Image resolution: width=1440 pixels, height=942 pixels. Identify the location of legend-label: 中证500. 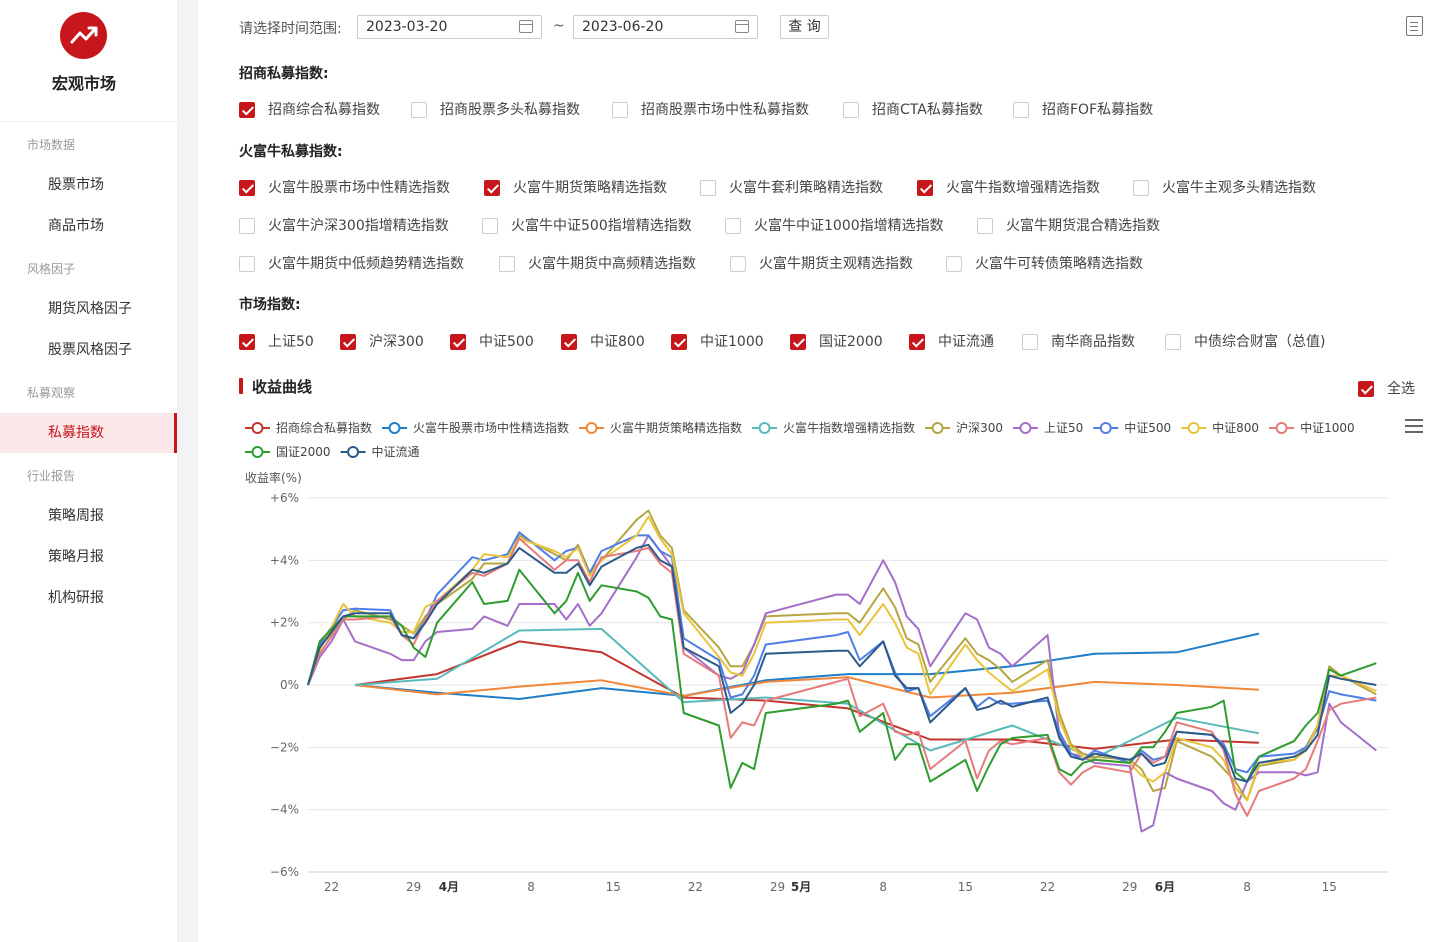
(1147, 427).